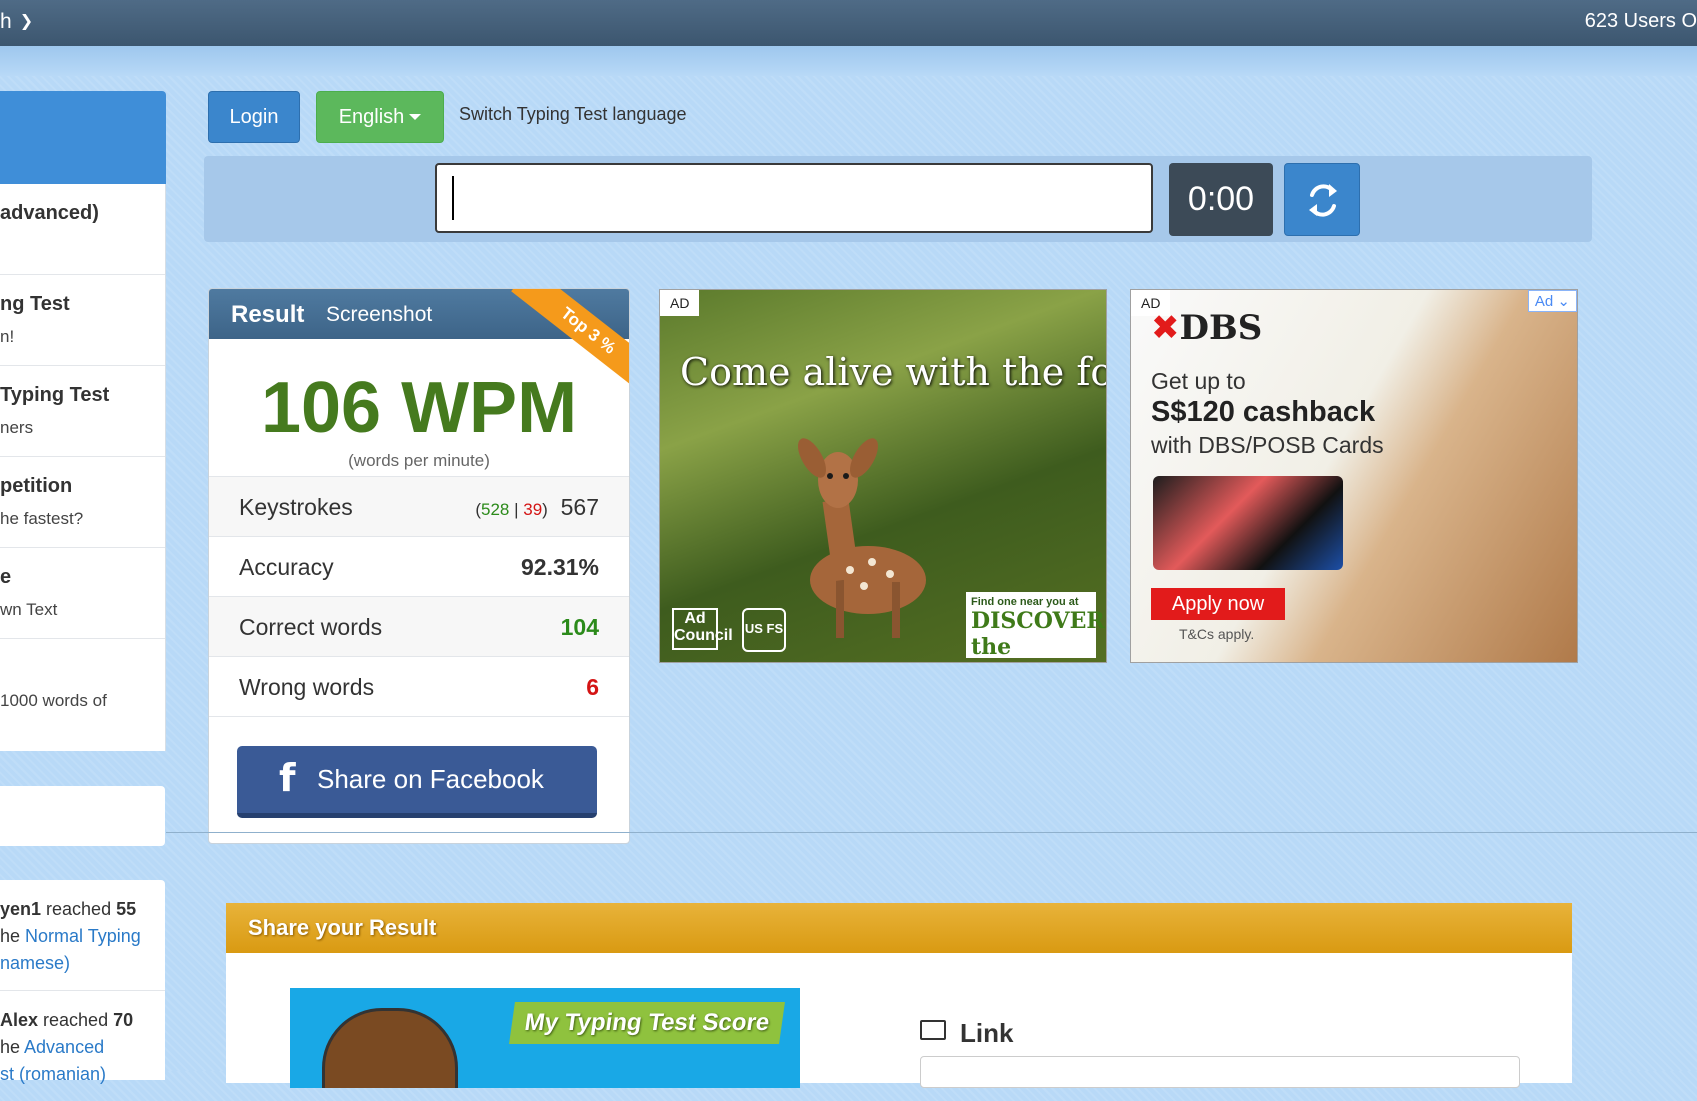  Describe the element at coordinates (702, 629) in the screenshot. I see `ad-council-logo: Ad Council` at that location.